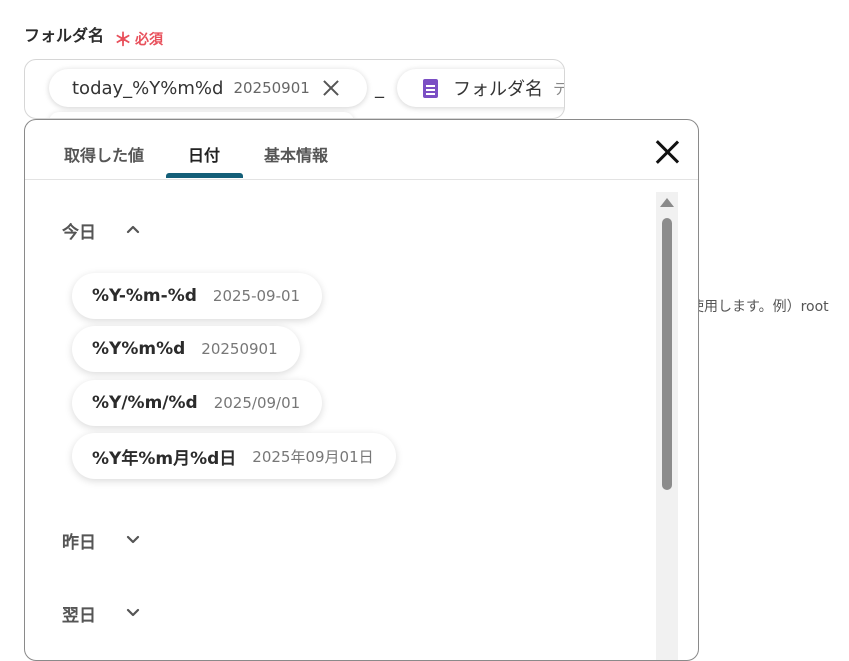 Image resolution: width=849 pixels, height=661 pixels. Describe the element at coordinates (331, 88) in the screenshot. I see `remove-token-icon` at that location.